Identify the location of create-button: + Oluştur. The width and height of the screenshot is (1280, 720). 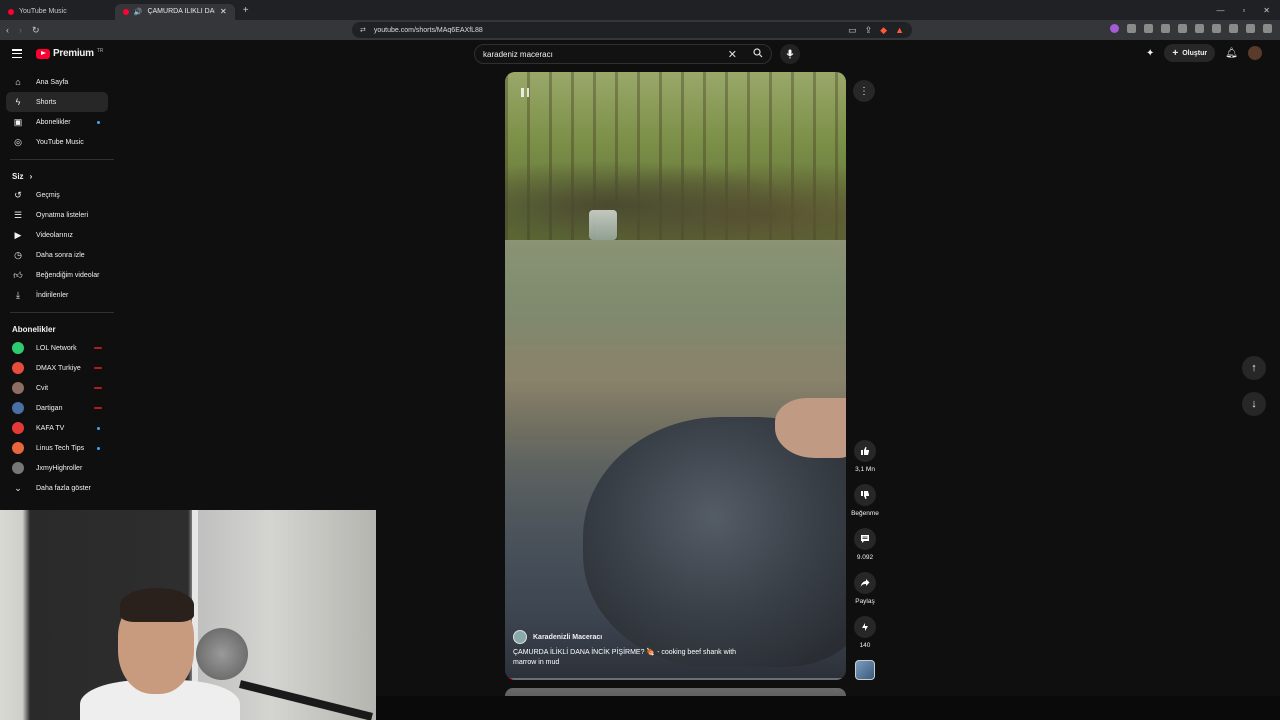
(1190, 53).